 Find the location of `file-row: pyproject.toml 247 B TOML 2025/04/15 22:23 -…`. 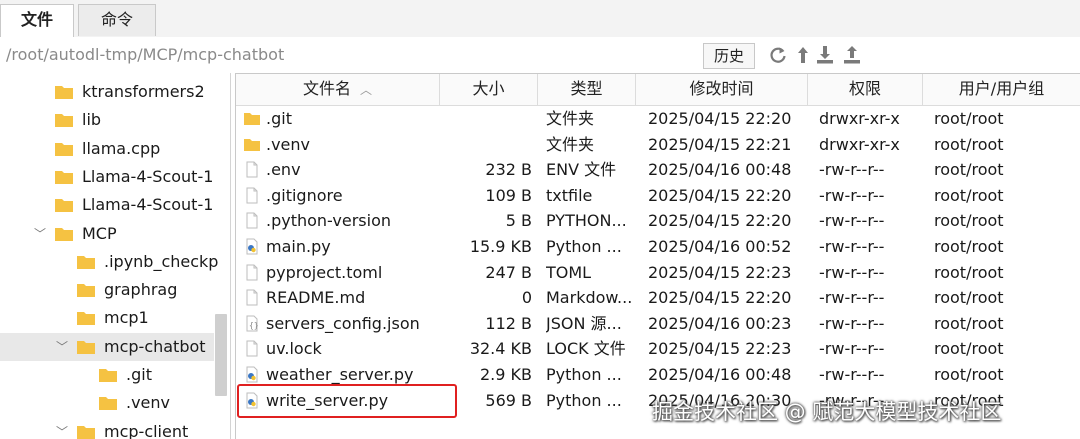

file-row: pyproject.toml 247 B TOML 2025/04/15 22:23 -… is located at coordinates (658, 273).